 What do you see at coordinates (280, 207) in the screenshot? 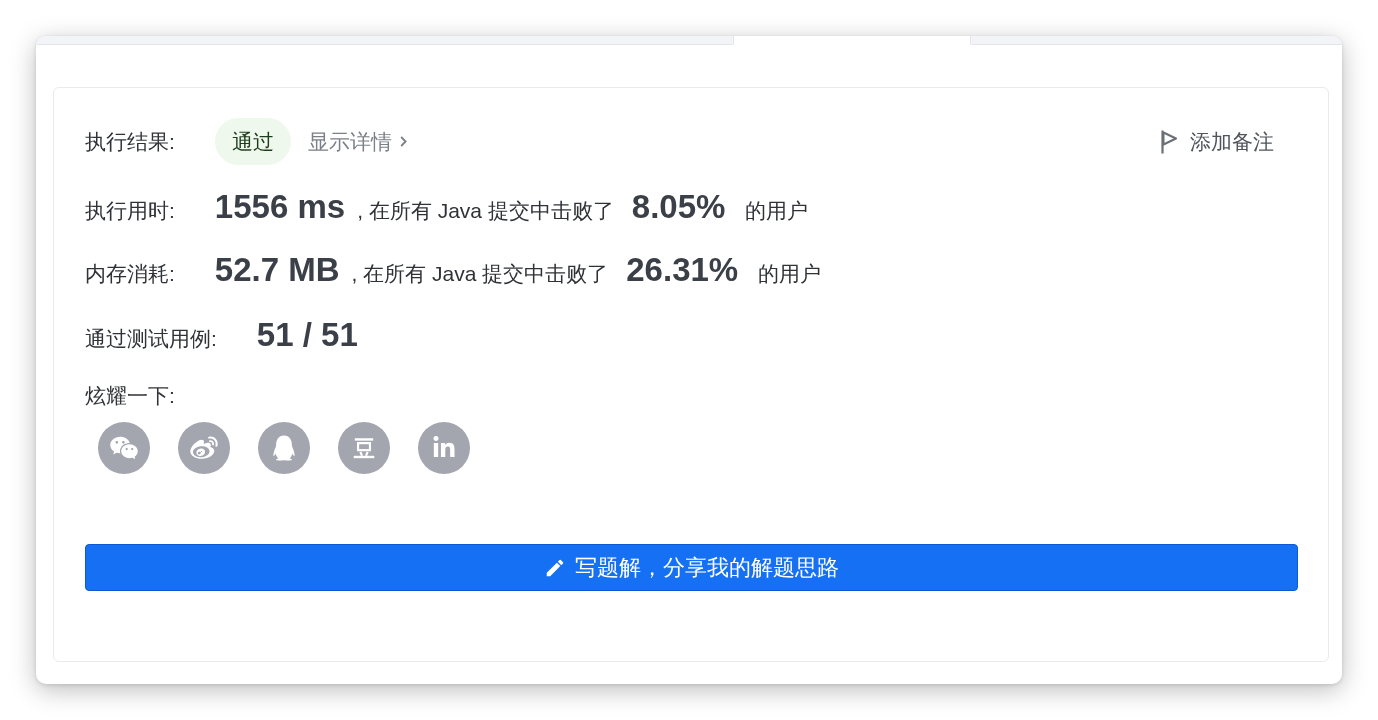
I see `stat-value: 1556 ms` at bounding box center [280, 207].